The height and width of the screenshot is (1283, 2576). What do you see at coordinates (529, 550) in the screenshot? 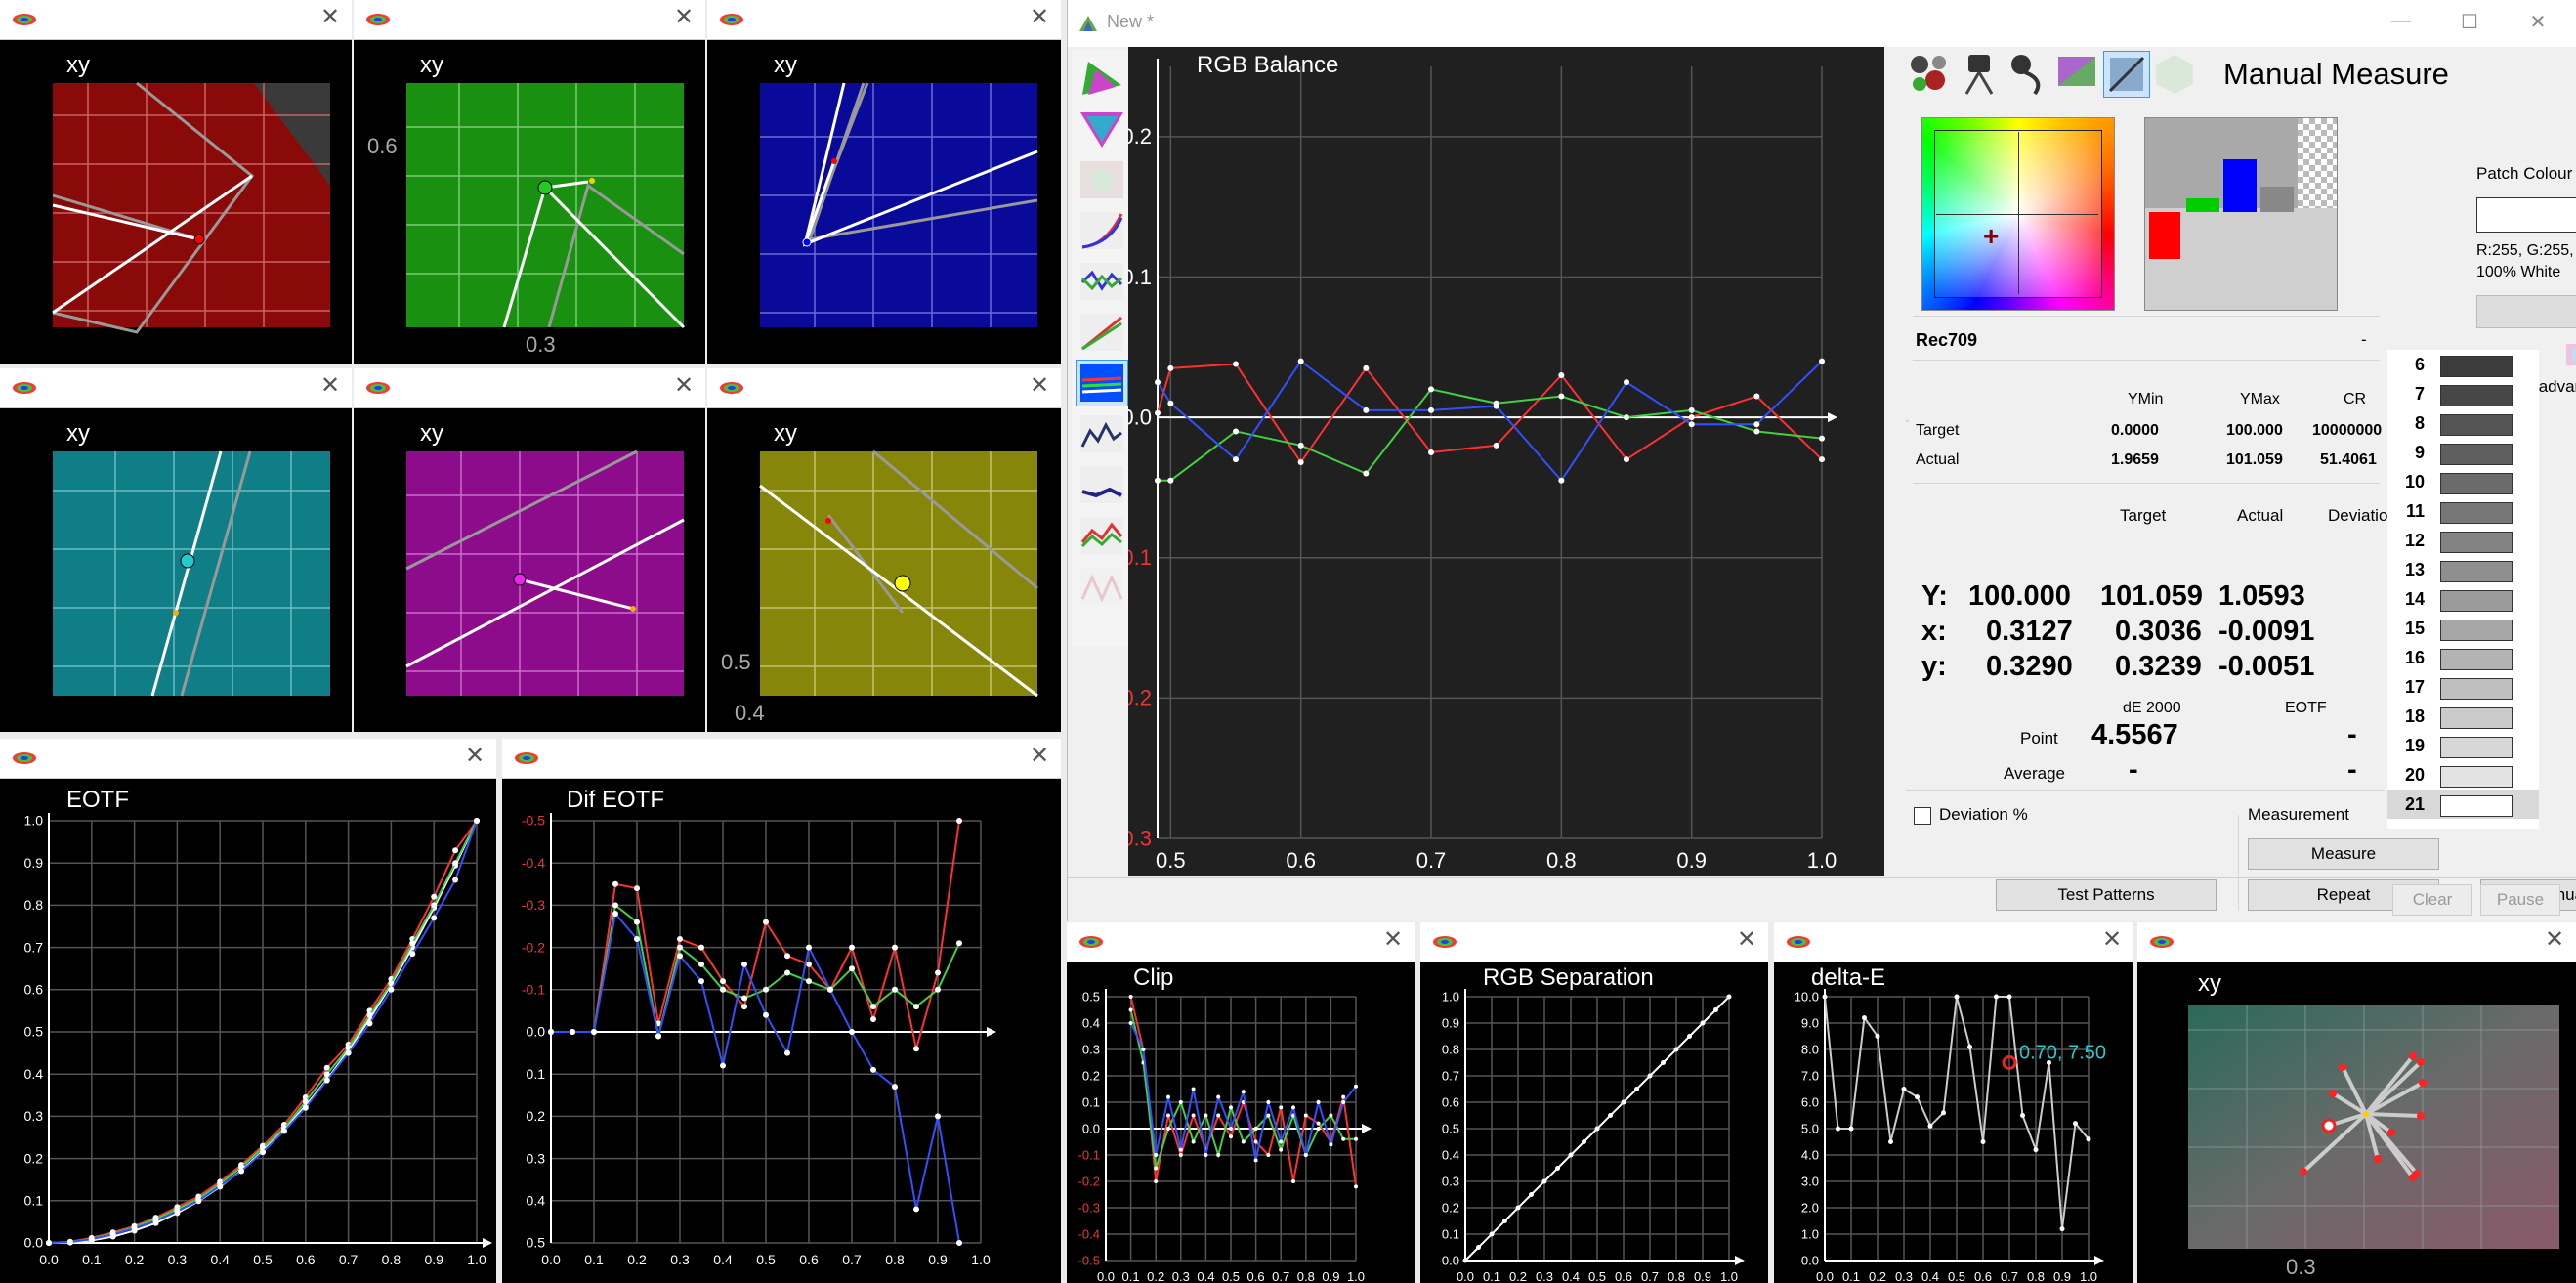
I see `xy-panel-magenta: ✕ xy` at bounding box center [529, 550].